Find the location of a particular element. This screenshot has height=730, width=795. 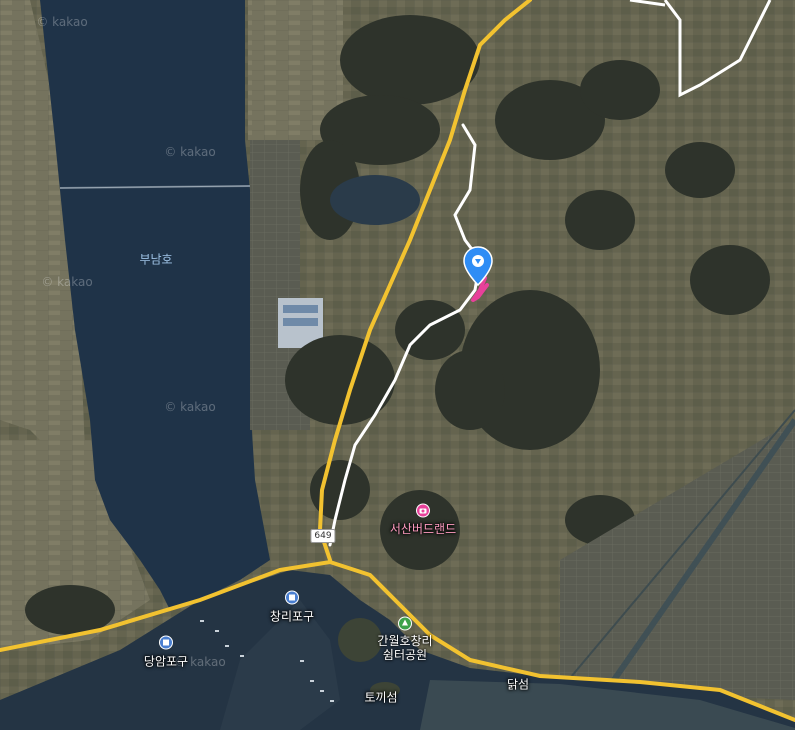

lake-label: 부남호 is located at coordinates (156, 259).